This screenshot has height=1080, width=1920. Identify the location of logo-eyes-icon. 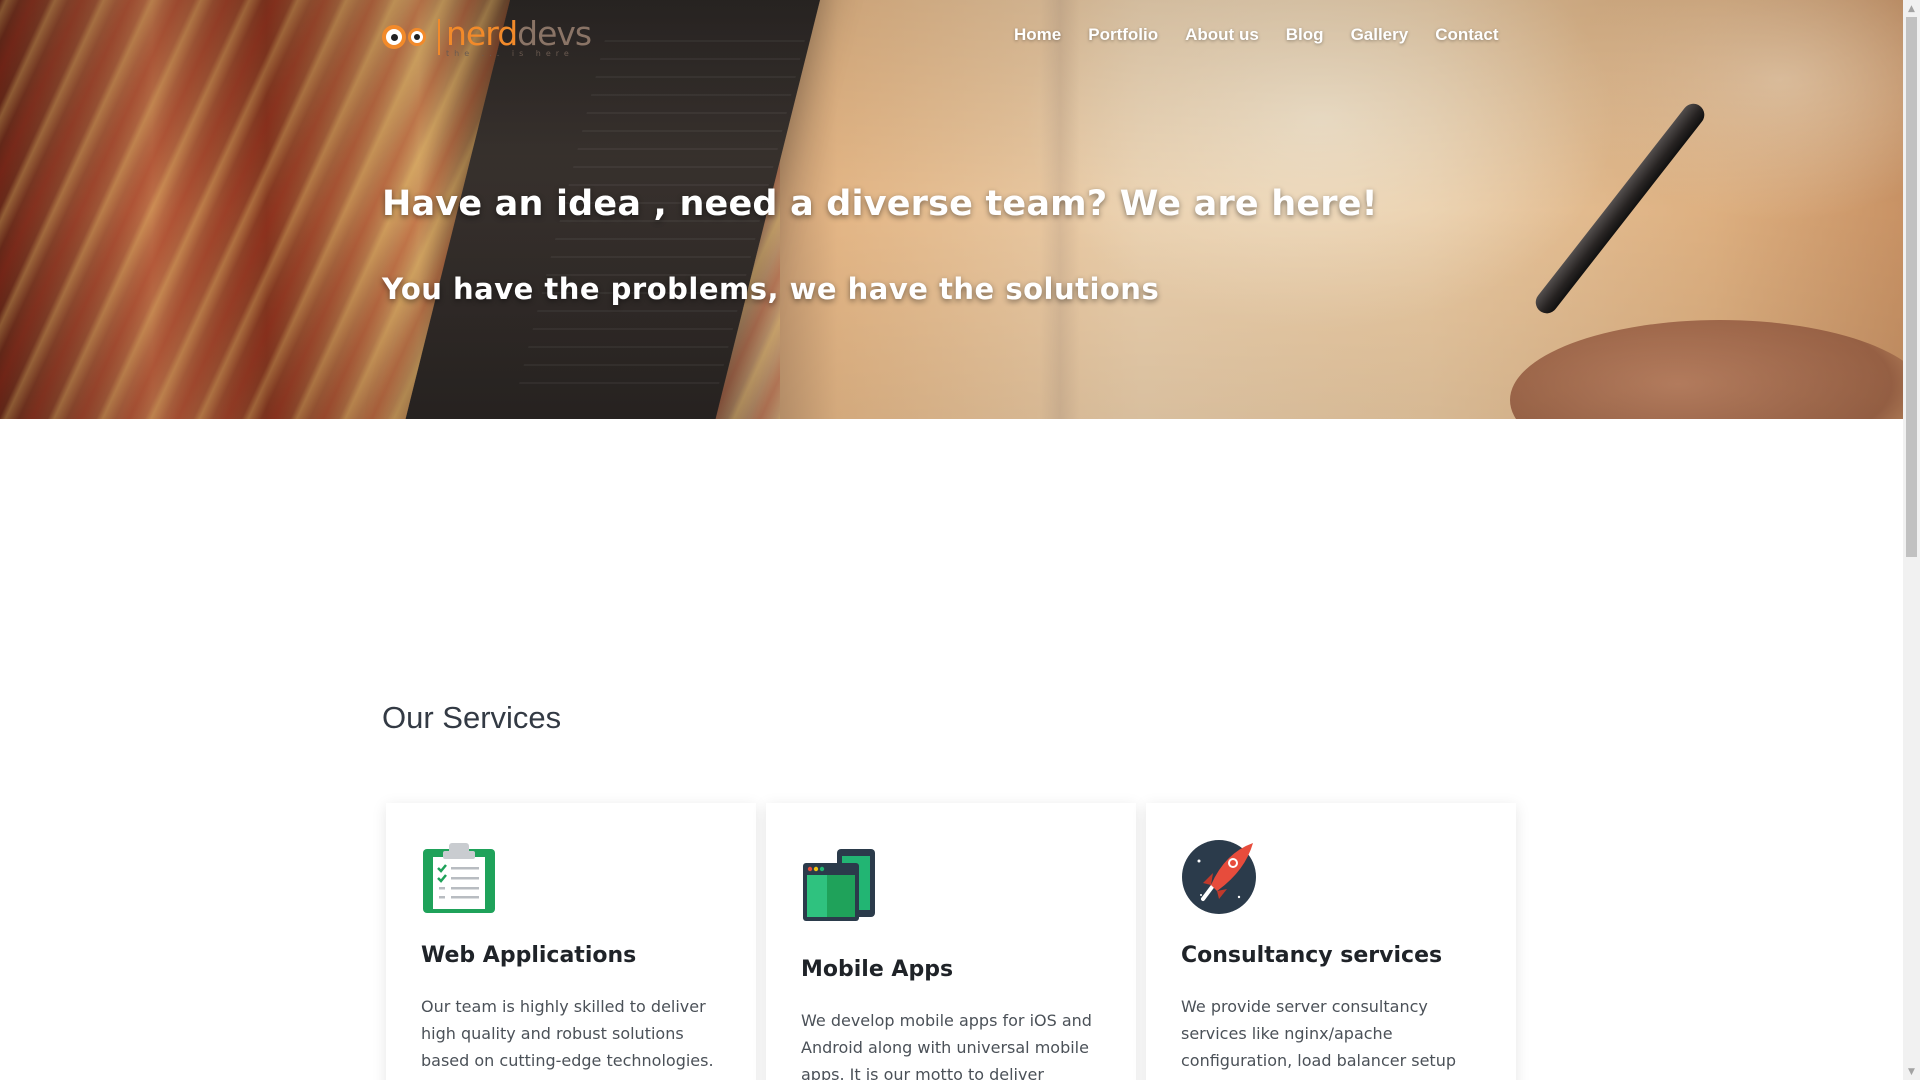
(405, 37).